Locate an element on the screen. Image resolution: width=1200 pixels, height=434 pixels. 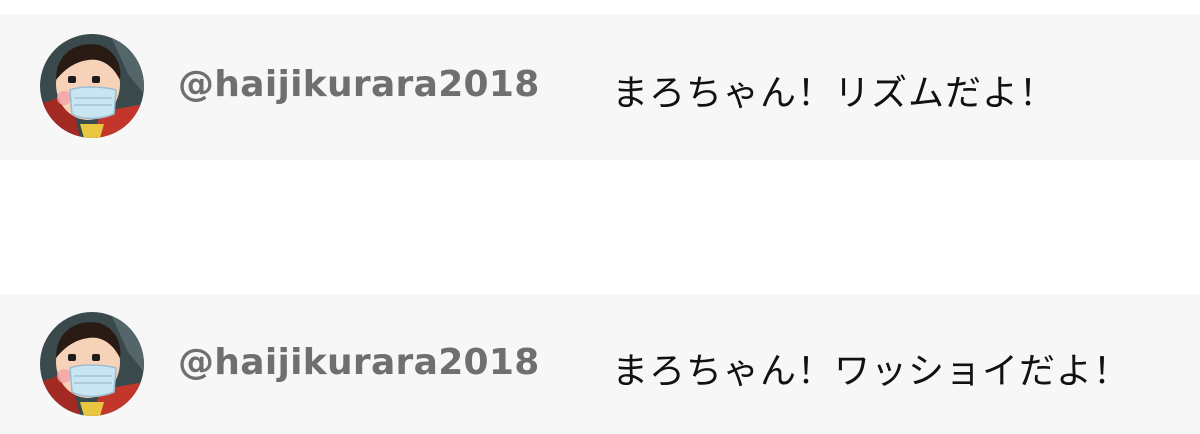
comment-text: まろちゃん！リズムだよ！ is located at coordinates (834, 93).